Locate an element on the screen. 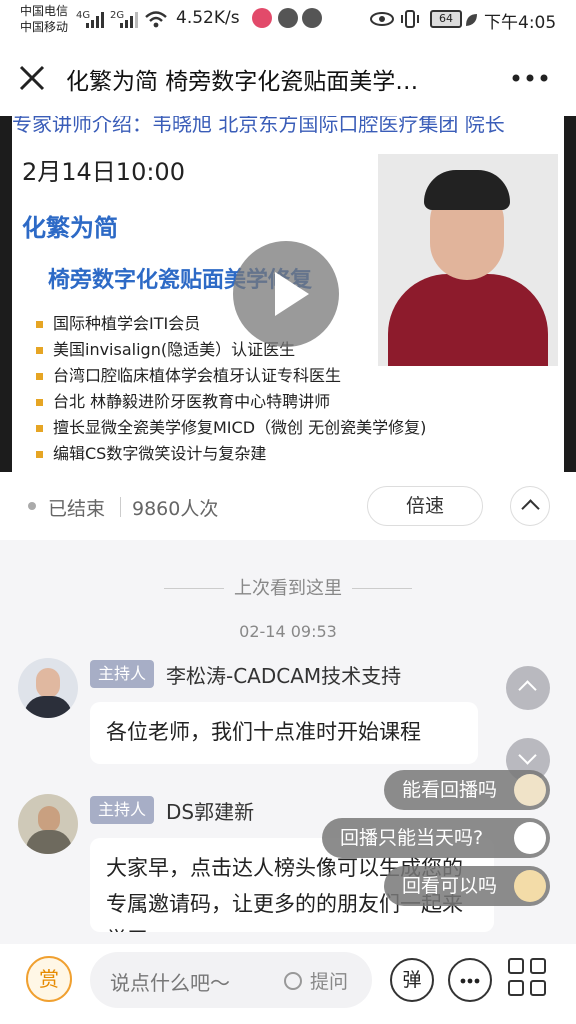 This screenshot has height=1024, width=576. danmu-text: 能看回播吗 is located at coordinates (450, 790).